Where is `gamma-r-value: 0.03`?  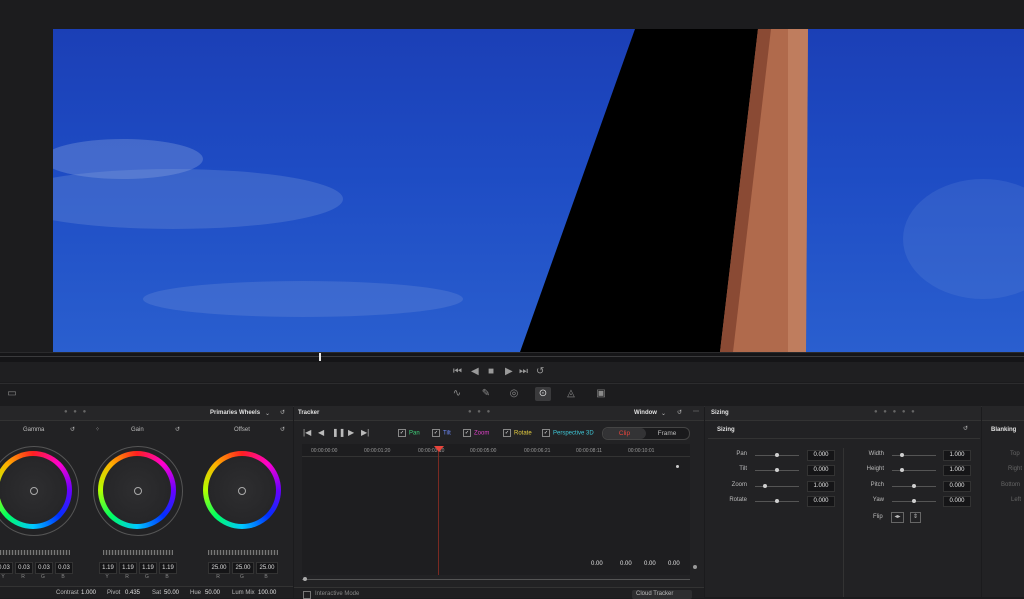 gamma-r-value: 0.03 is located at coordinates (24, 568).